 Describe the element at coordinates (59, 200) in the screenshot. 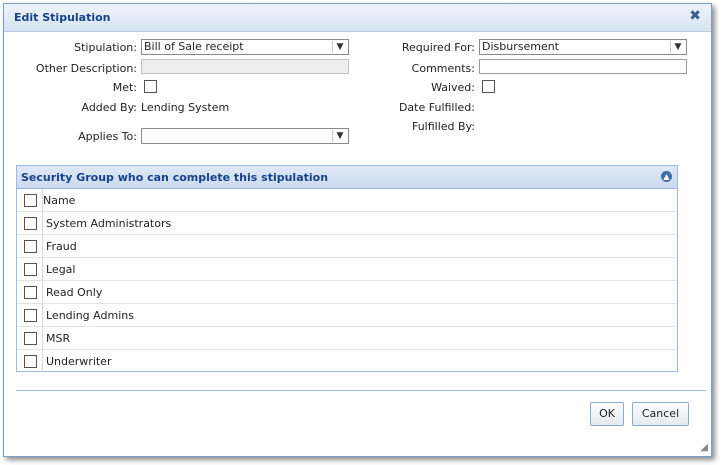

I see `name-column-header: Name` at that location.